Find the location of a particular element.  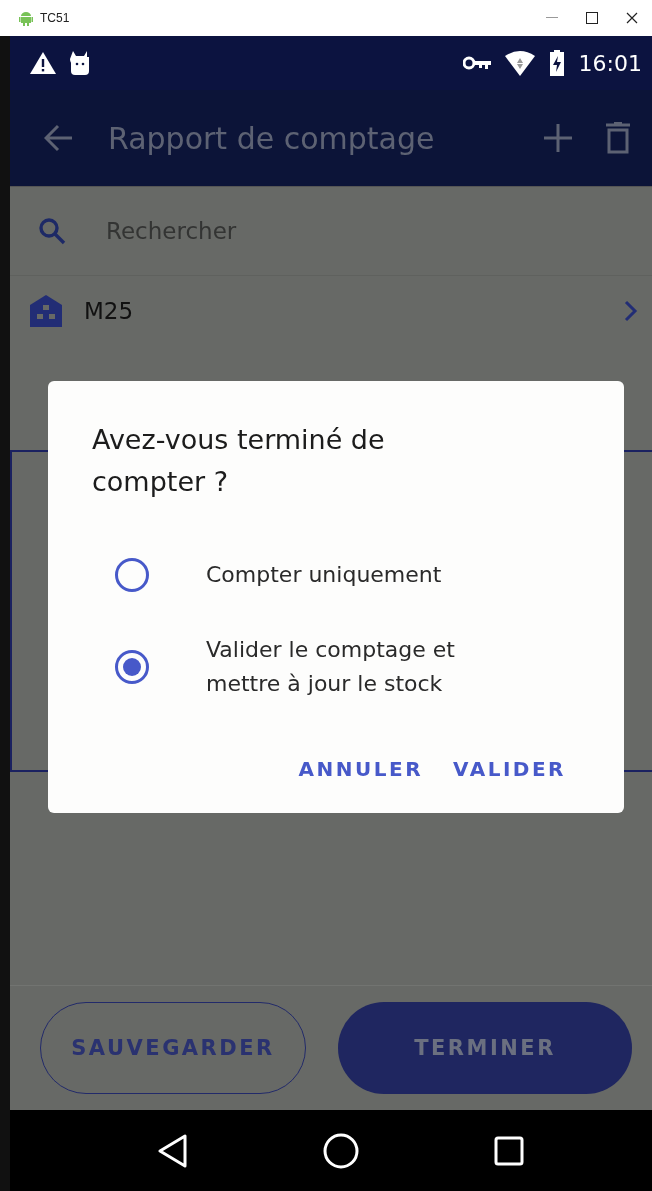

option-label: Valider le comptage et mettre à jour le stock is located at coordinates (366, 667).